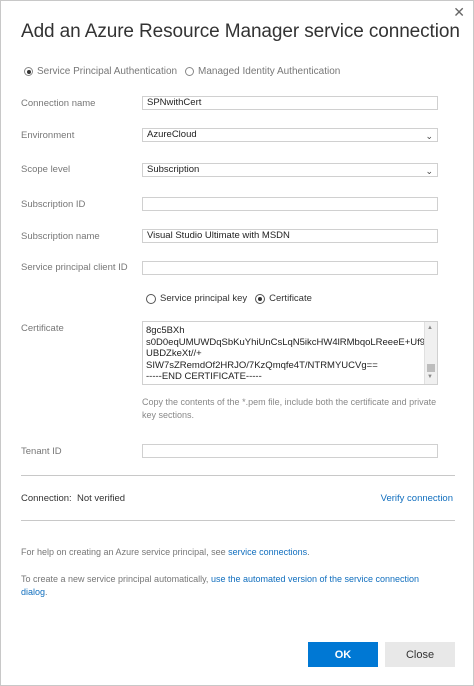 The image size is (474, 686). What do you see at coordinates (204, 298) in the screenshot?
I see `principal-type-key-label: Service principal key` at bounding box center [204, 298].